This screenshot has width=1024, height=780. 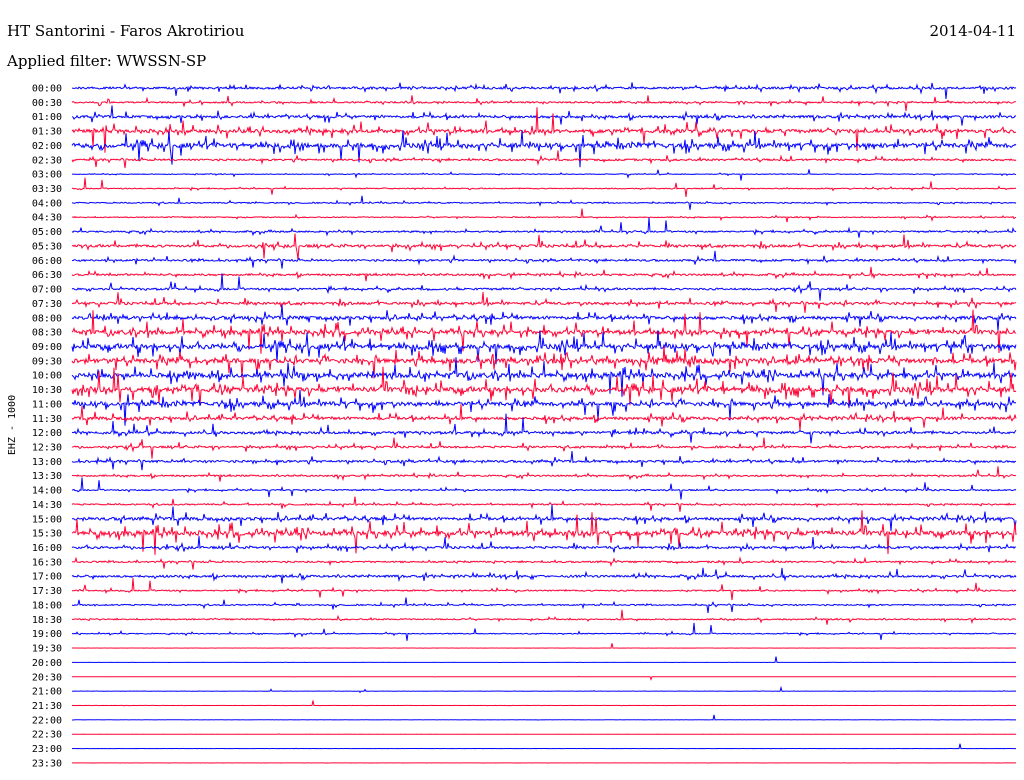 I want to click on trace-time-label: 08:30, so click(x=47, y=333).